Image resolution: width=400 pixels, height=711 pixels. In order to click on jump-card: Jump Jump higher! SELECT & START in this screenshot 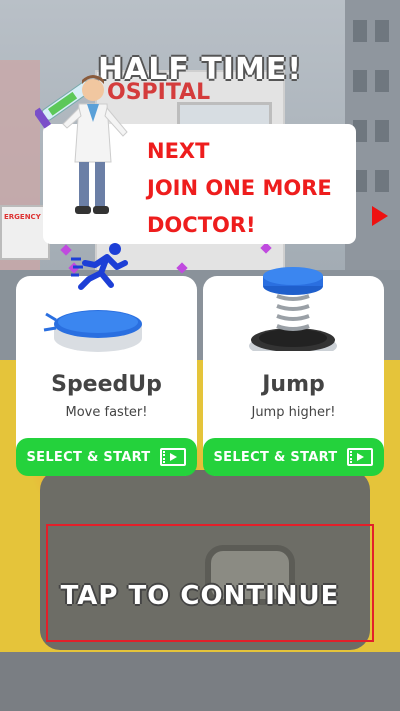, I will do `click(293, 371)`.